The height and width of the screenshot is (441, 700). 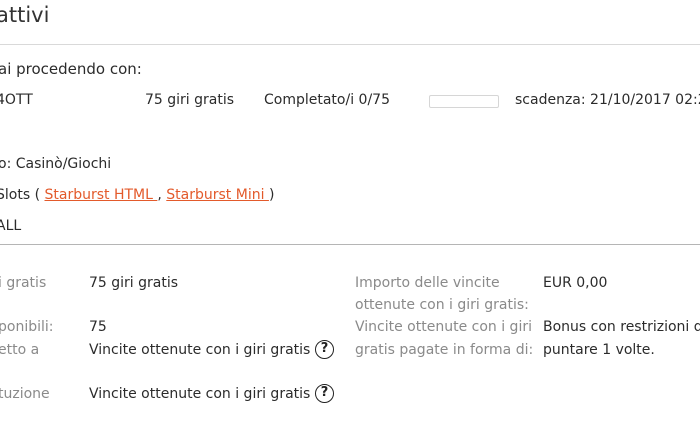 What do you see at coordinates (271, 195) in the screenshot?
I see `slots-suffix: )` at bounding box center [271, 195].